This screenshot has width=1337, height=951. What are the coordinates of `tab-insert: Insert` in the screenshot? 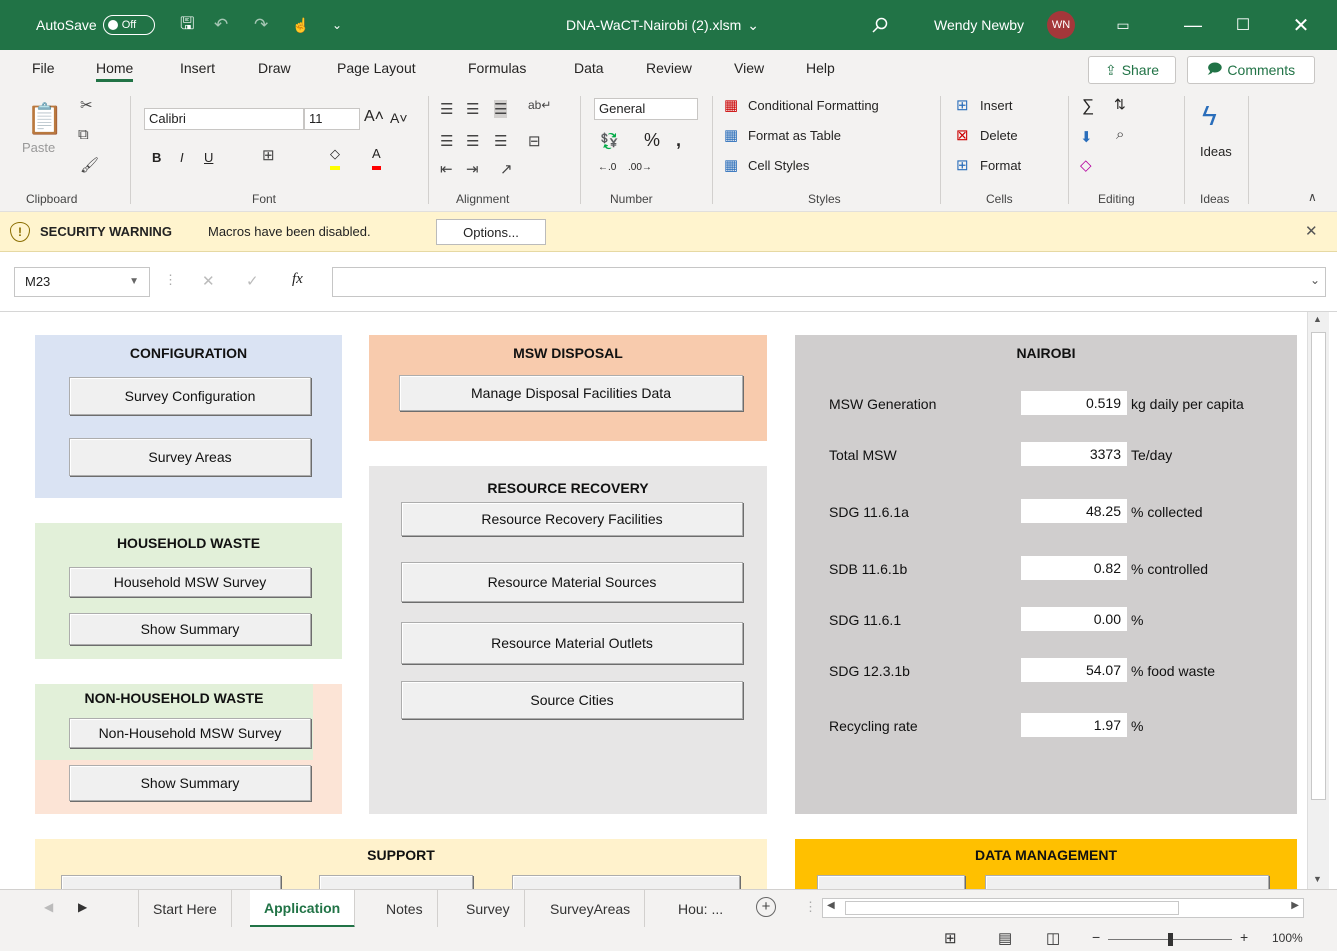 It's located at (197, 68).